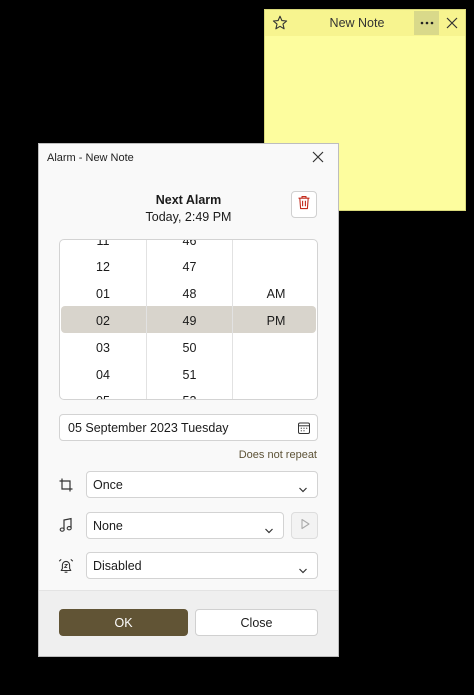  Describe the element at coordinates (189, 396) in the screenshot. I see `minute-option: 52` at that location.